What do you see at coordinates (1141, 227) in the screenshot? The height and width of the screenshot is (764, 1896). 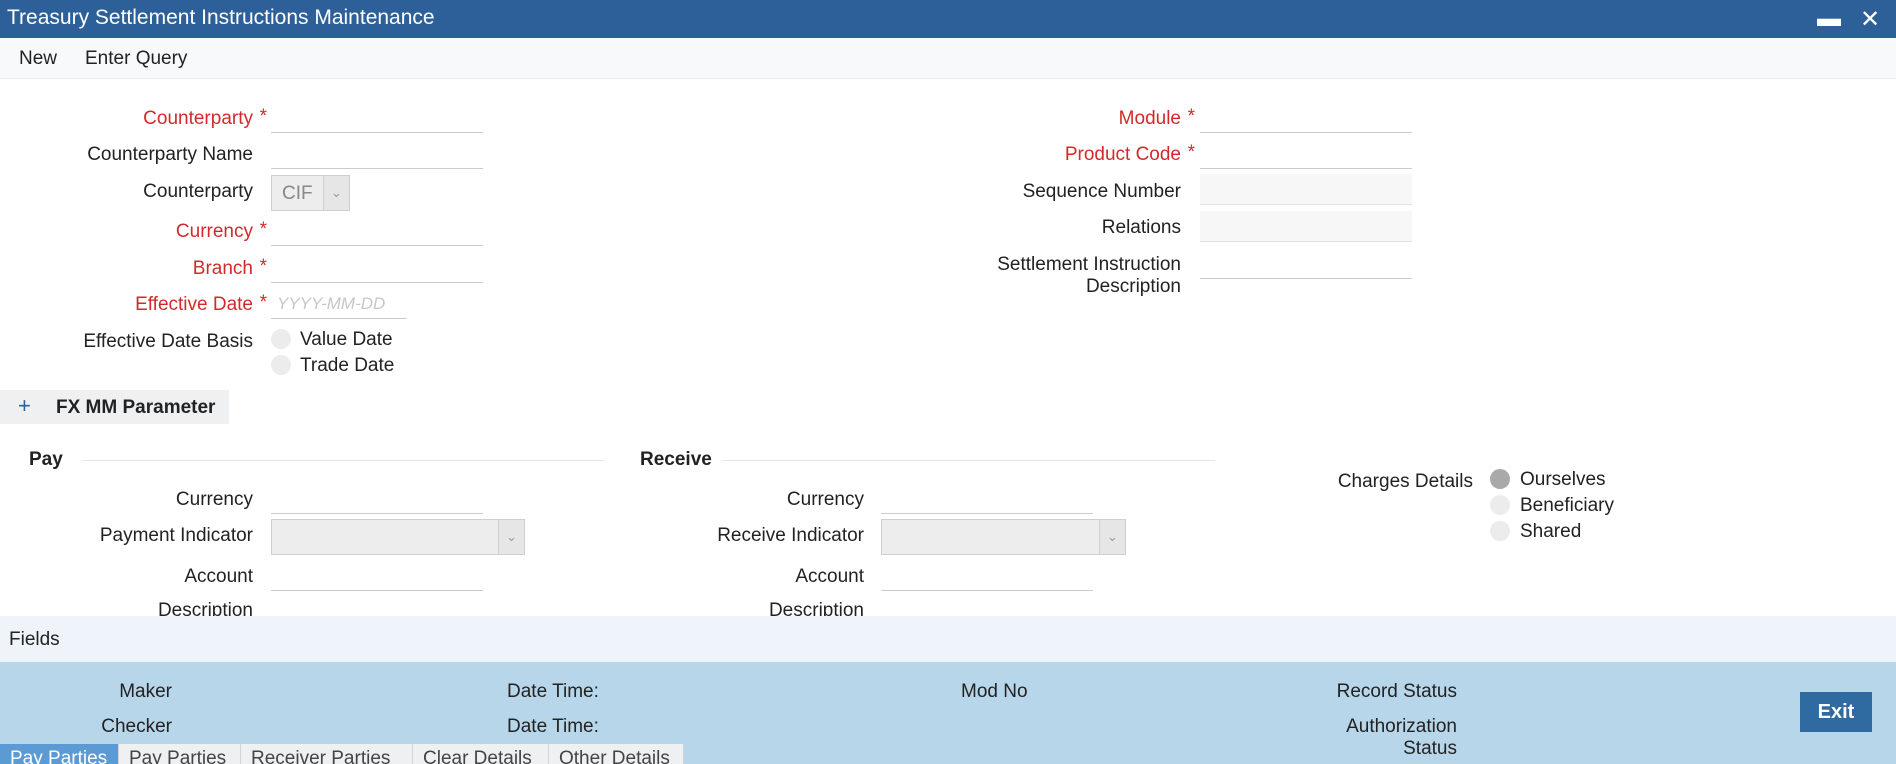 I see `relations-label: Relations` at bounding box center [1141, 227].